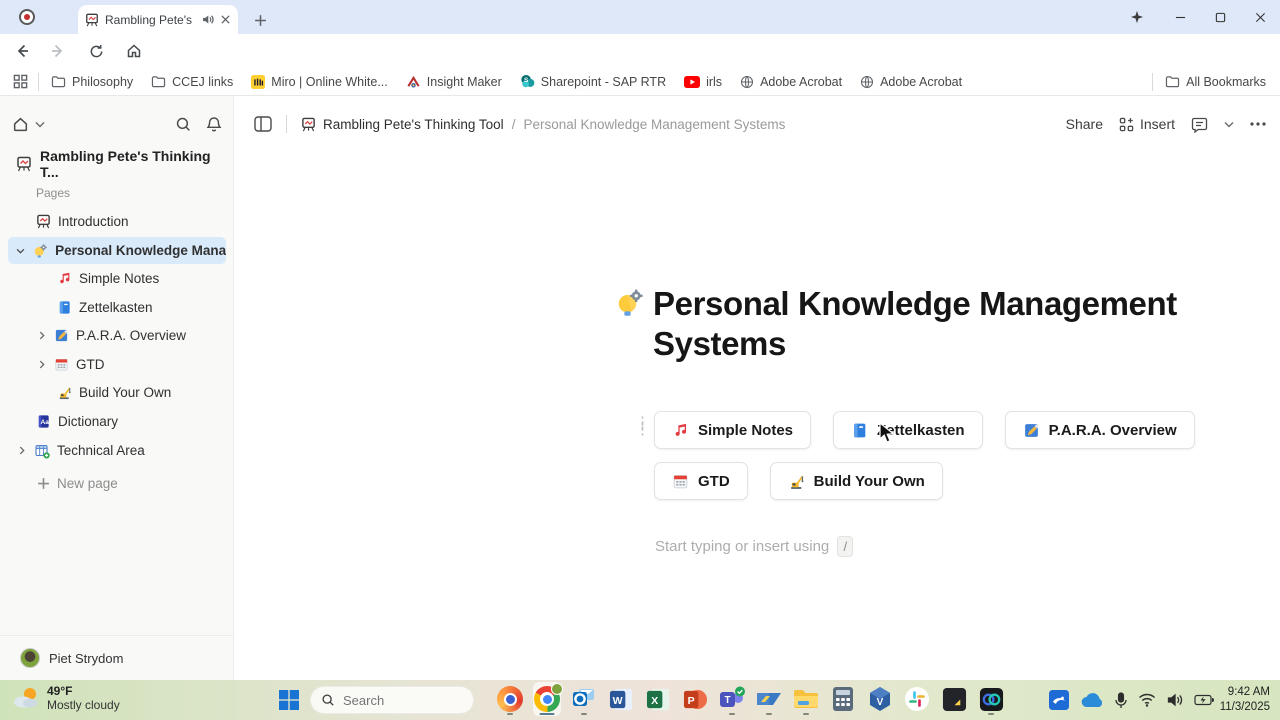  Describe the element at coordinates (117, 278) in the screenshot. I see `sidebar-item-simple-notes: Simple Notes` at that location.